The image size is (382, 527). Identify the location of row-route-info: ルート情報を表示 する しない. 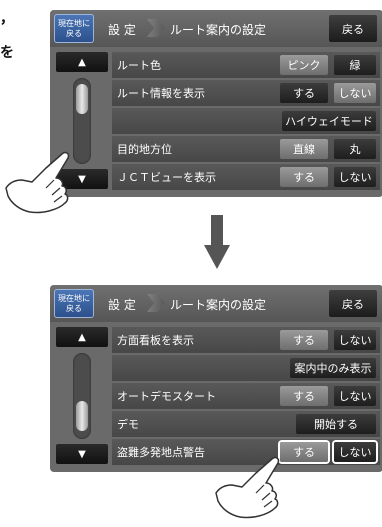
(246, 93).